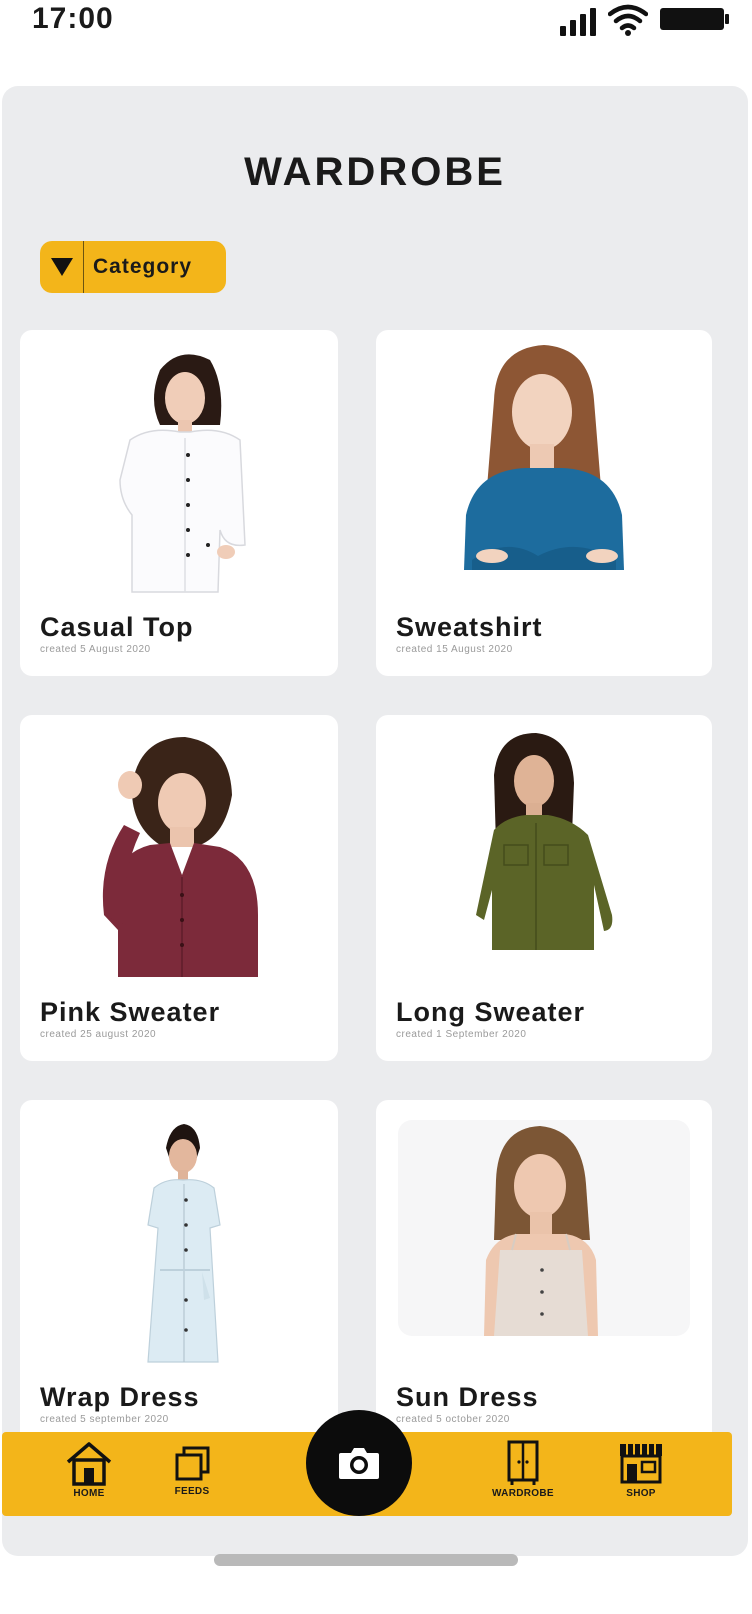 Image resolution: width=752 pixels, height=1614 pixels. I want to click on casual-top-photo, so click(182, 473).